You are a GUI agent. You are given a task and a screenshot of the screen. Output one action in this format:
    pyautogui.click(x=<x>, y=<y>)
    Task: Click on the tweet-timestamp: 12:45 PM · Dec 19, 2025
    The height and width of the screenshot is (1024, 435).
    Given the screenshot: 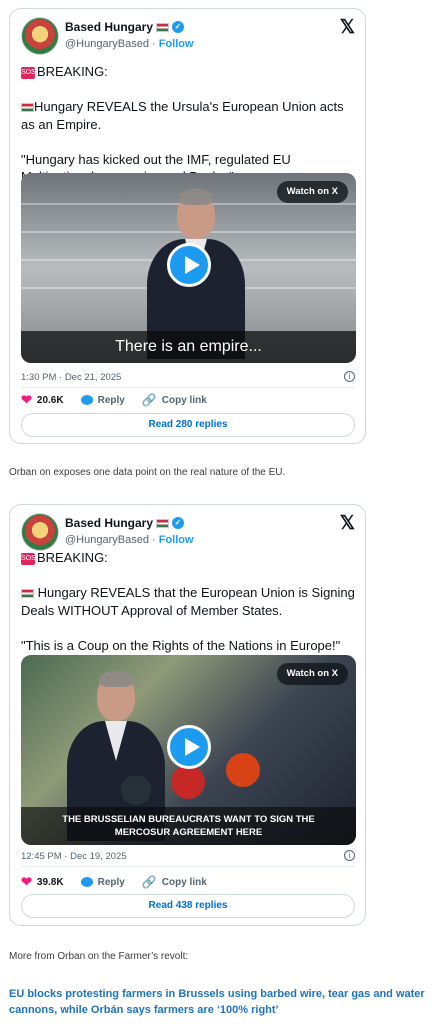 What is the action you would take?
    pyautogui.click(x=74, y=856)
    